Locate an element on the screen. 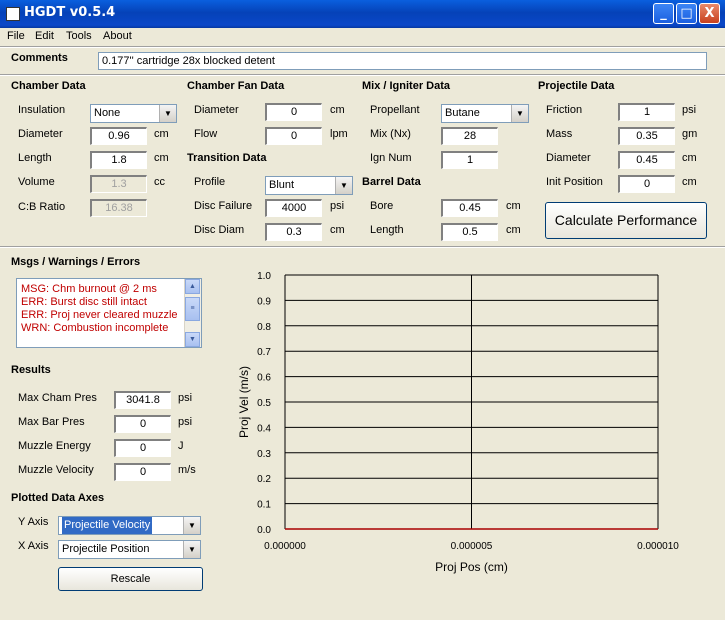 The width and height of the screenshot is (725, 620). max-cham-pres-label: Max Cham Pres is located at coordinates (57, 398).